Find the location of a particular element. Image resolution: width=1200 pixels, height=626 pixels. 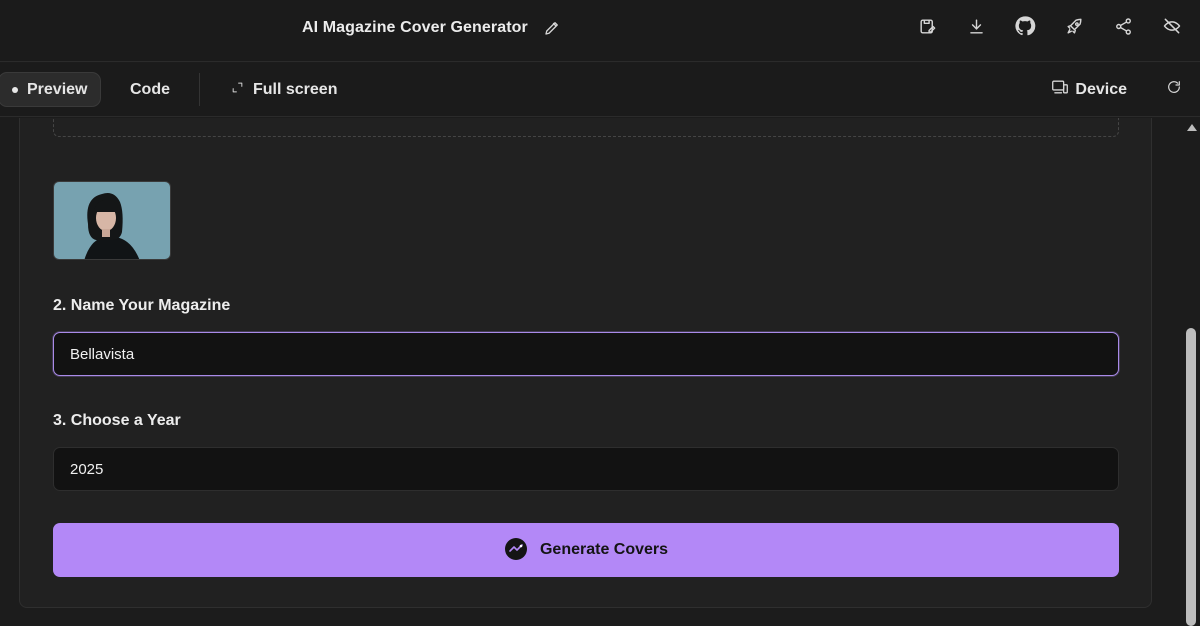

tab-preview-label: Preview is located at coordinates (57, 89).